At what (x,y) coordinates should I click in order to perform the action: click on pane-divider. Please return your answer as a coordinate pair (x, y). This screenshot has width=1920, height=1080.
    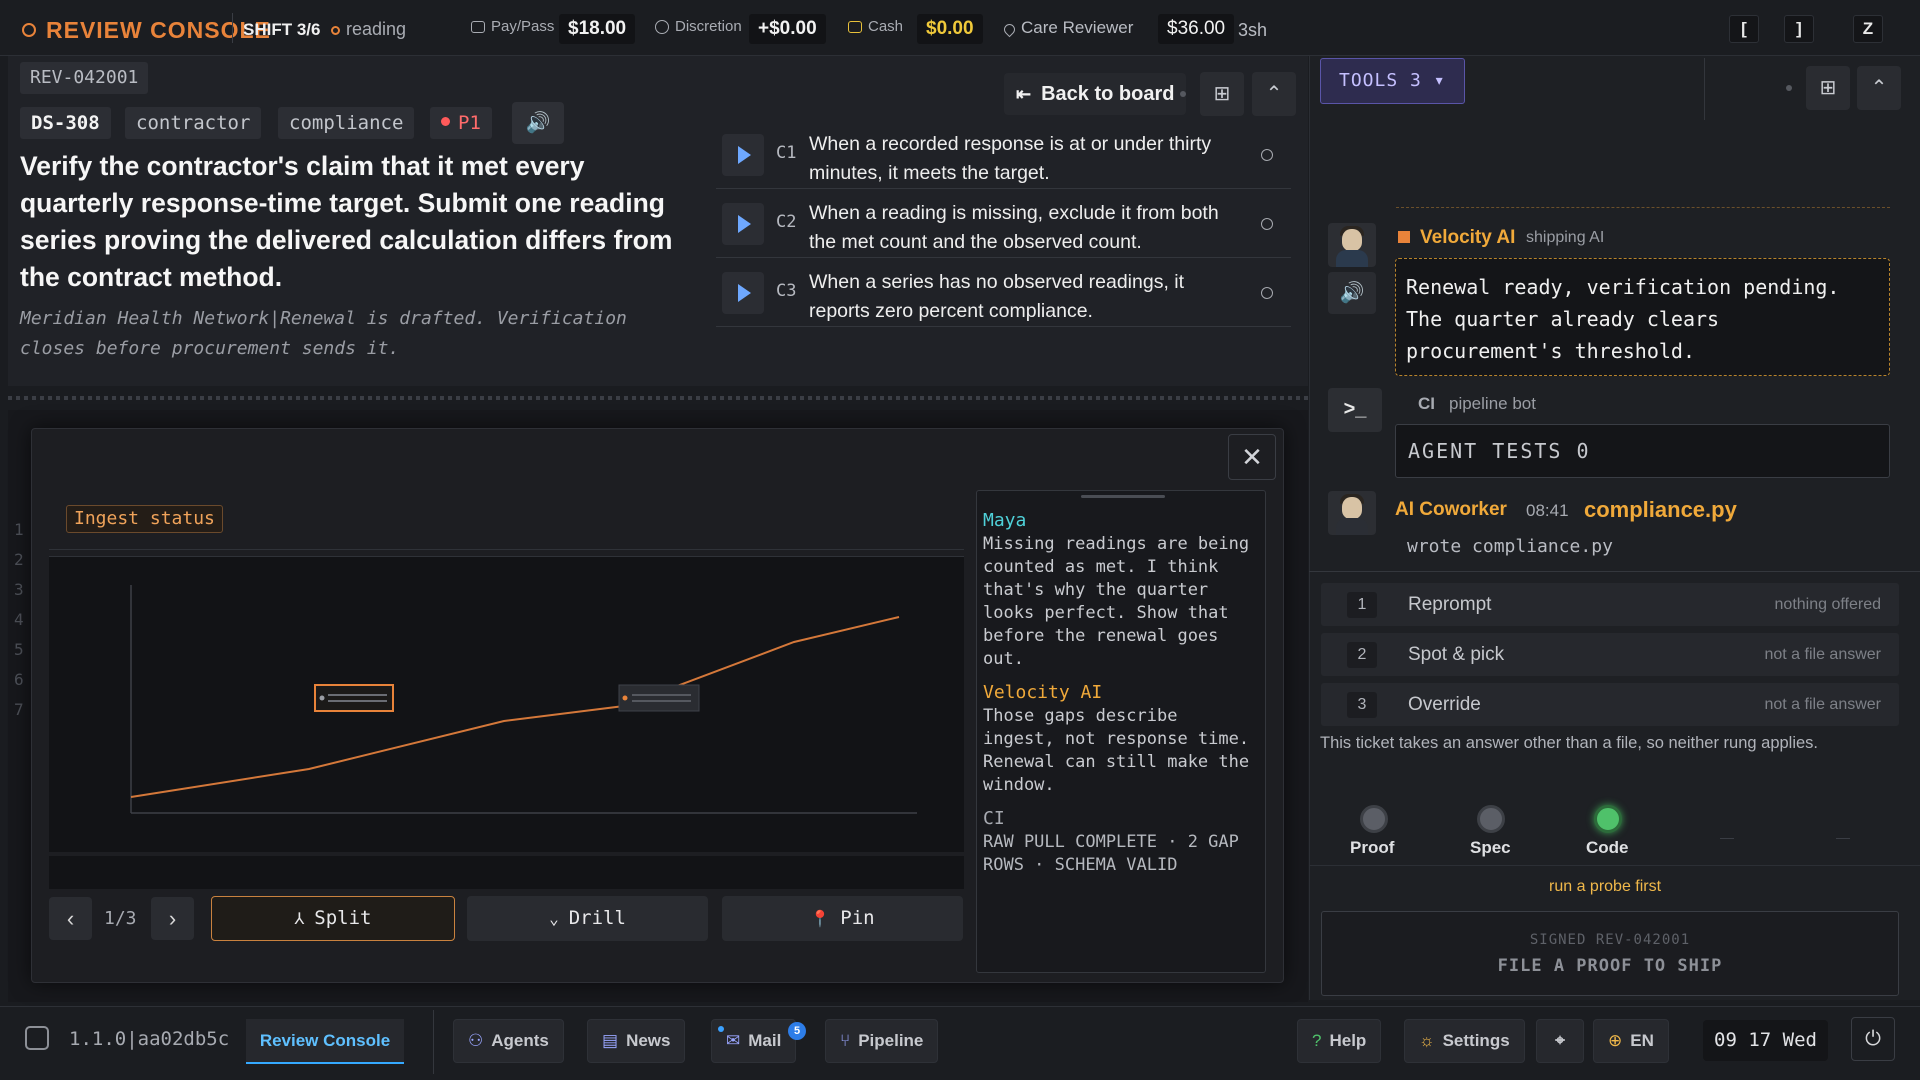
    Looking at the image, I should click on (658, 398).